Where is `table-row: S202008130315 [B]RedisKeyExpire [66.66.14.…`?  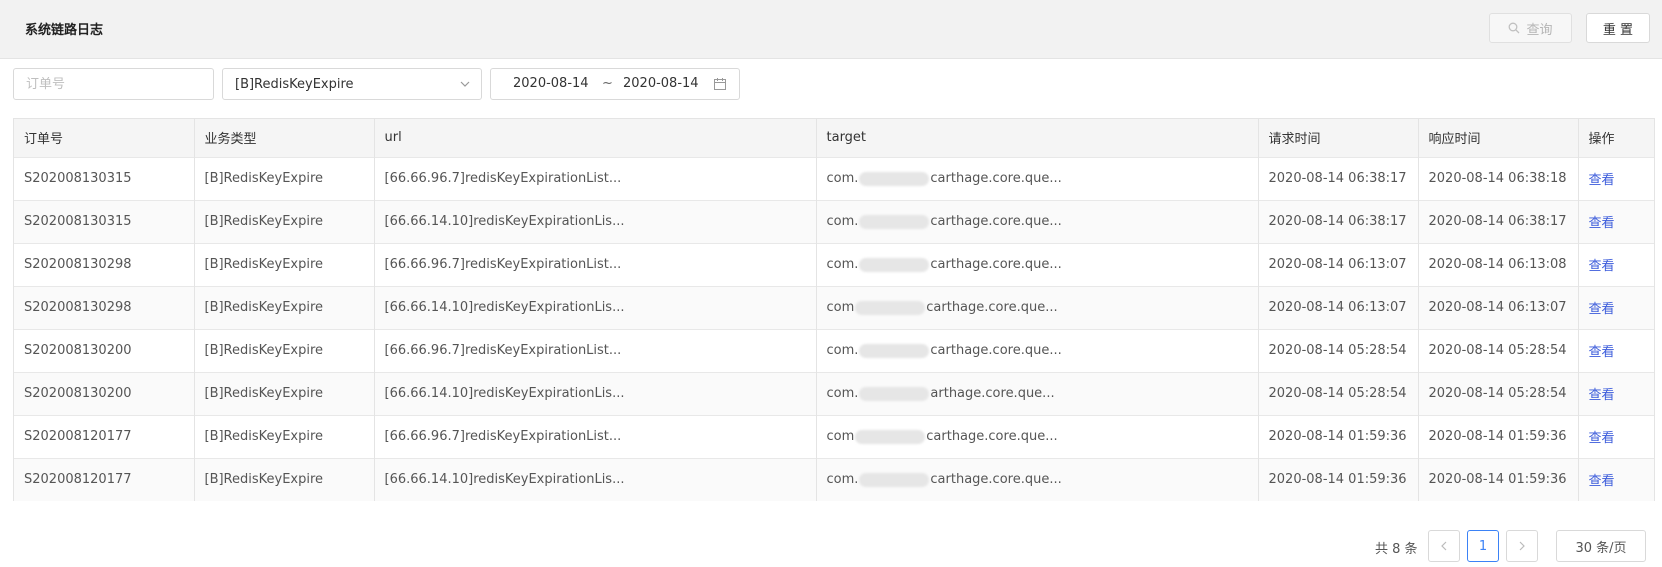
table-row: S202008130315 [B]RedisKeyExpire [66.66.14.… is located at coordinates (834, 221).